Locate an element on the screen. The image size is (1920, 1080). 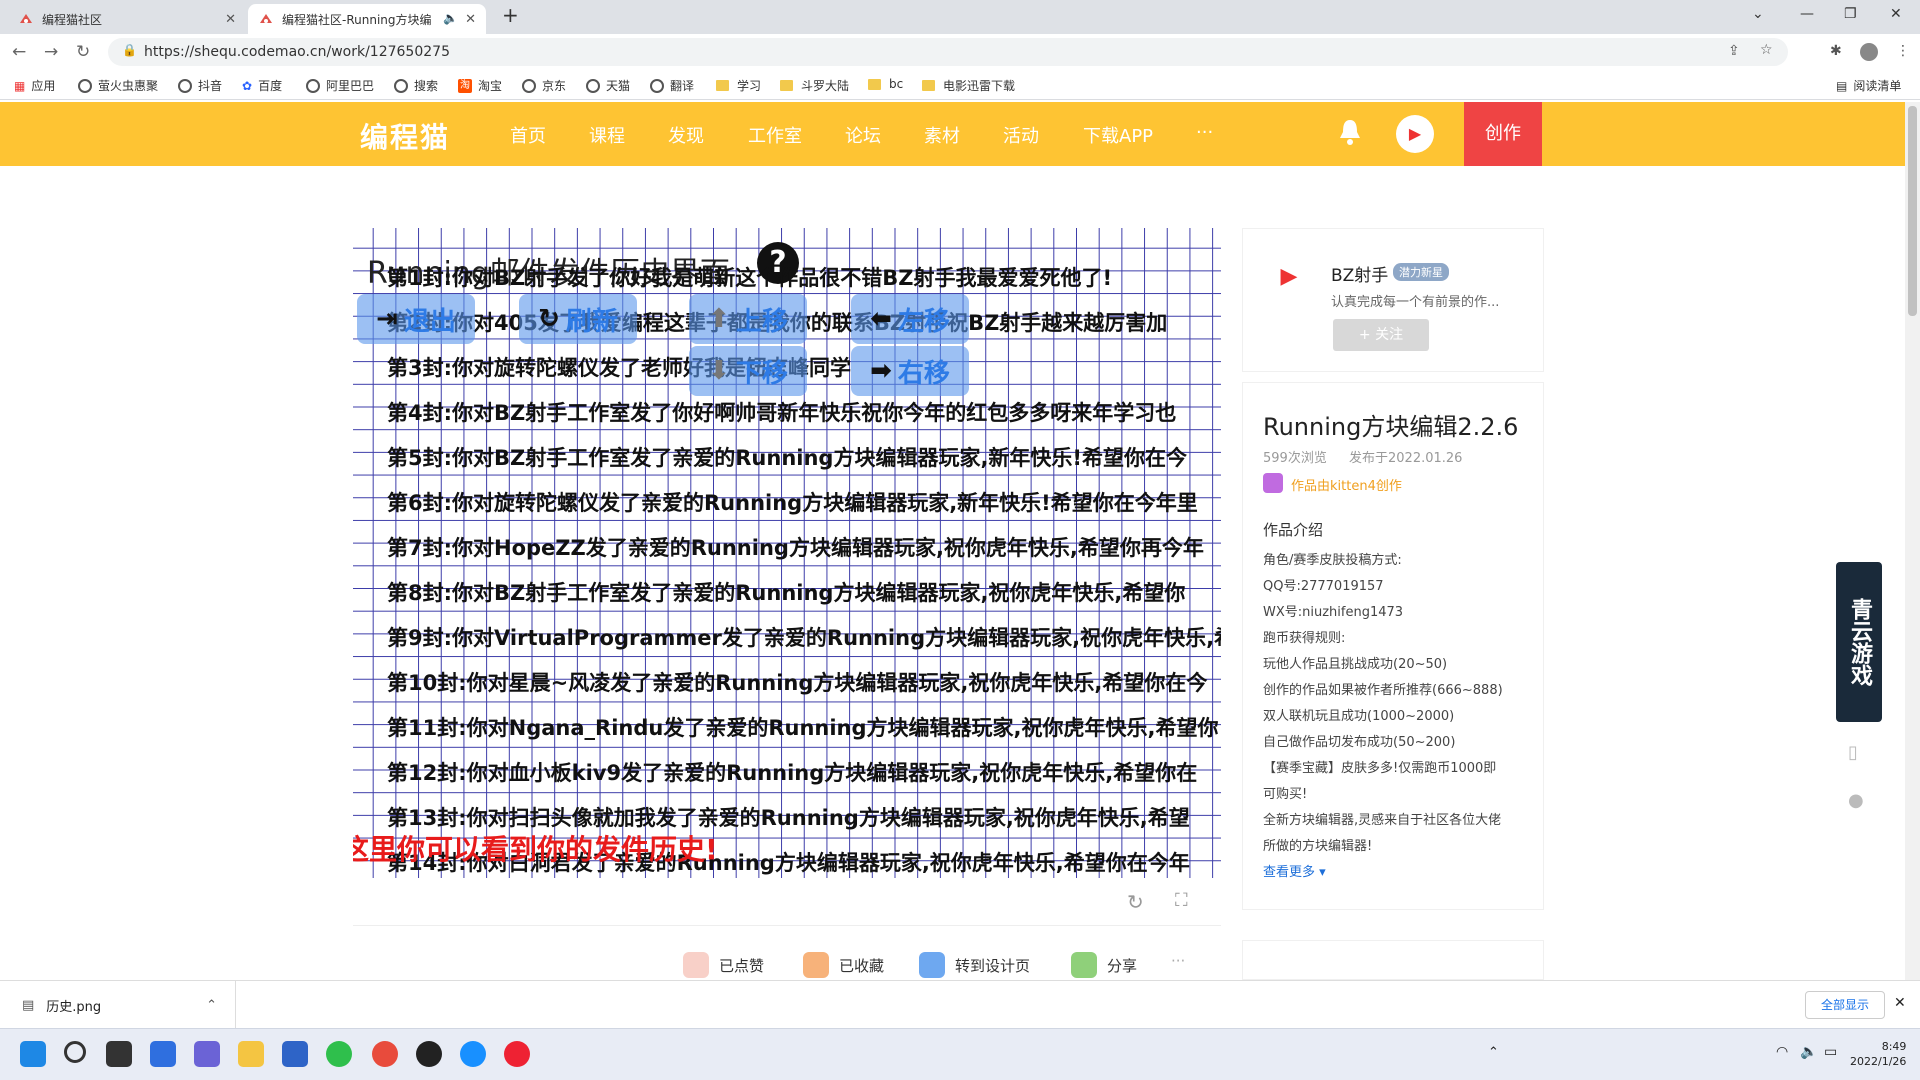
taskbar-clock: 8:49 2022/1/26 is located at coordinates (1878, 1054).